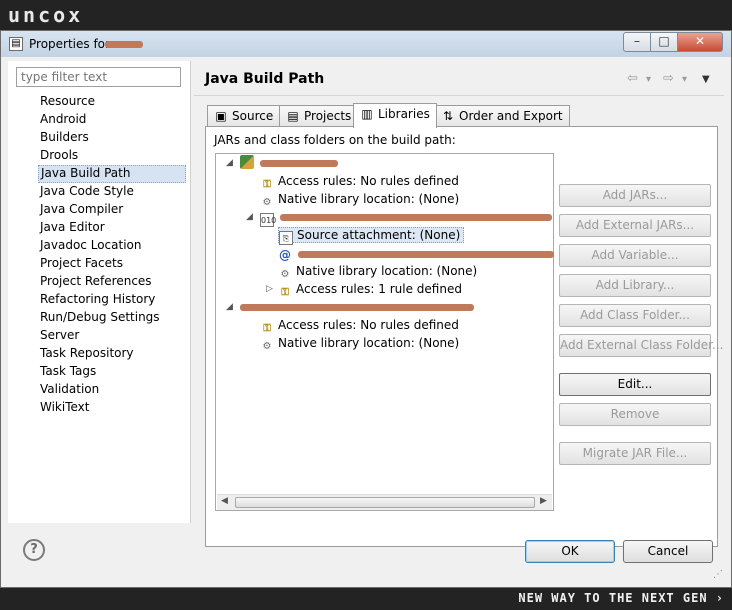 The height and width of the screenshot is (610, 732). Describe the element at coordinates (632, 78) in the screenshot. I see `back-arrow-icon: ⇦` at that location.